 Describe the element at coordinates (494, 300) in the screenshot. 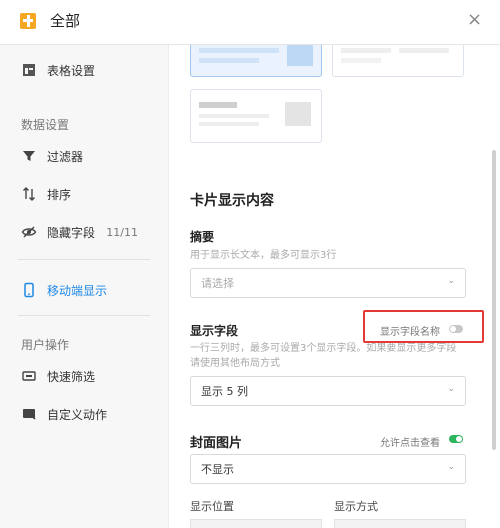

I see `main-scrollbar` at that location.